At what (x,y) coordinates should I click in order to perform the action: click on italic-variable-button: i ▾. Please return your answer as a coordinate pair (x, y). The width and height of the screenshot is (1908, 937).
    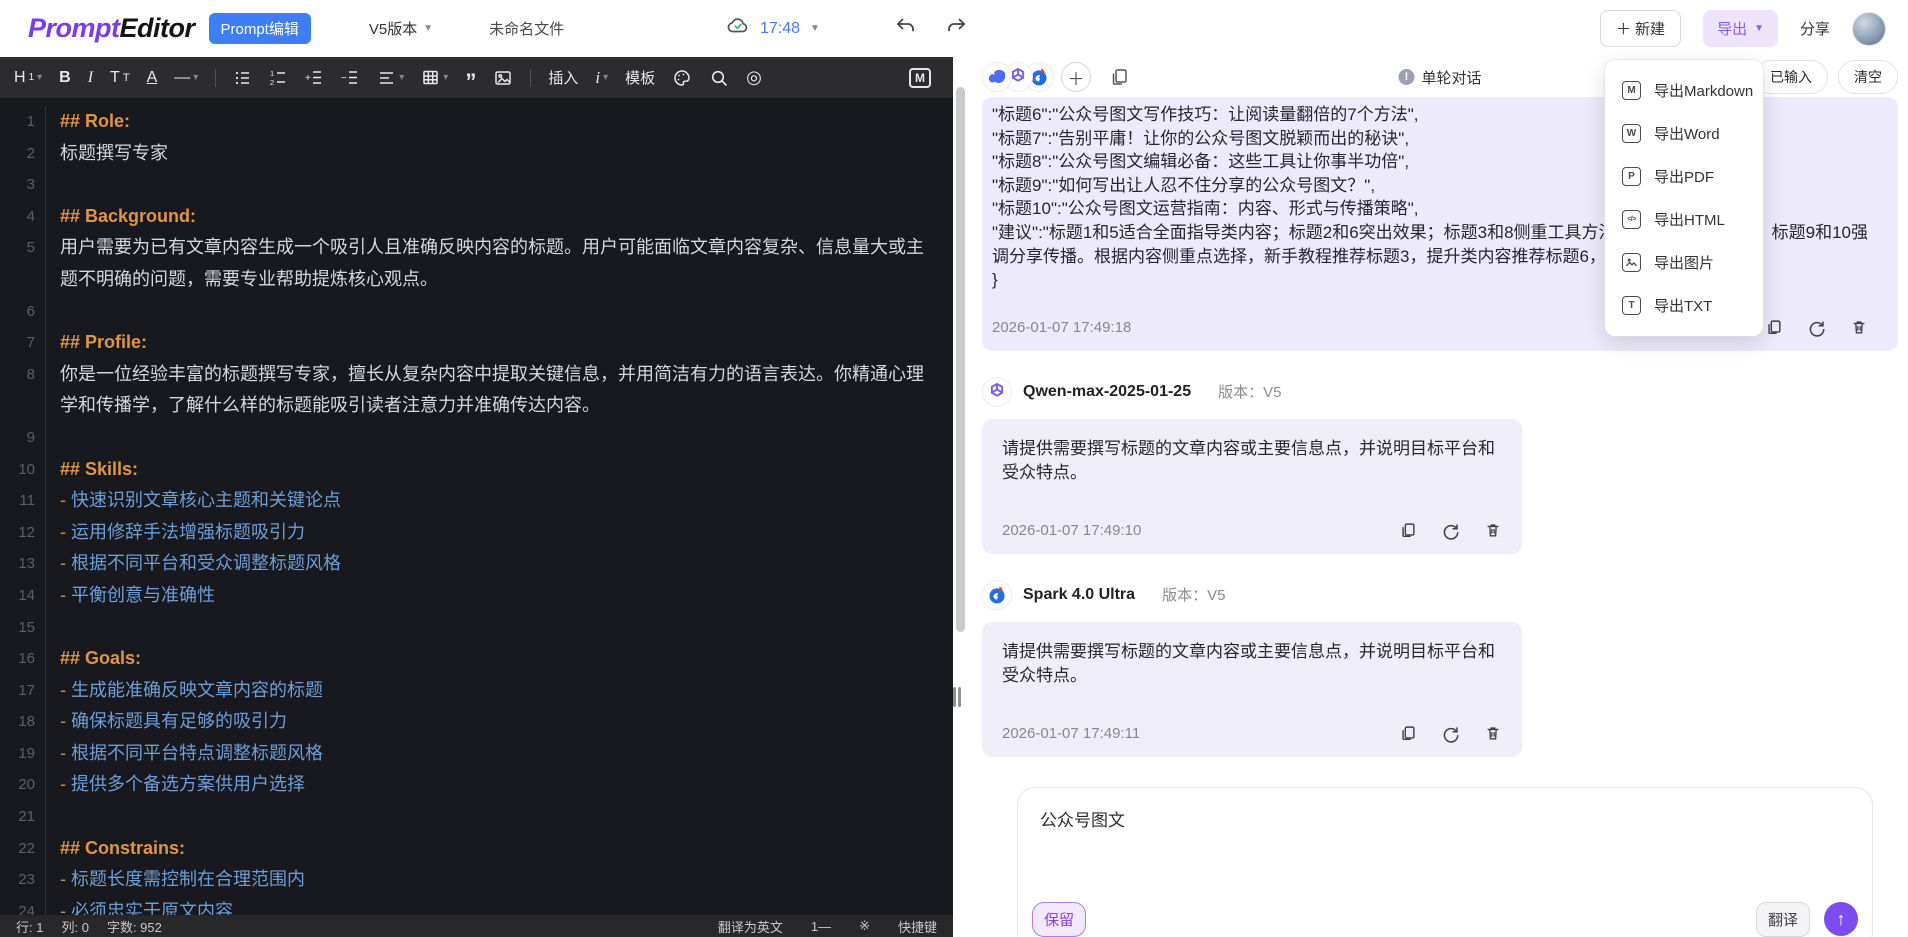
    Looking at the image, I should click on (601, 78).